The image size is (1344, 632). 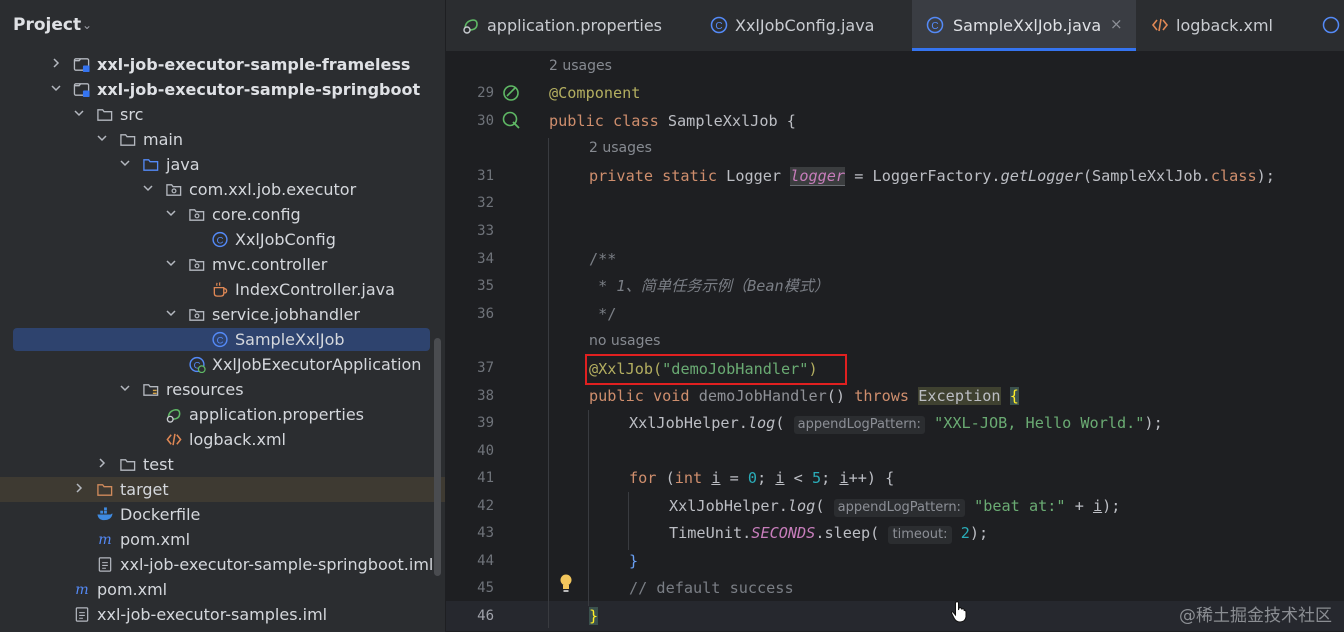 I want to click on tree-item: application.properties, so click(x=222, y=414).